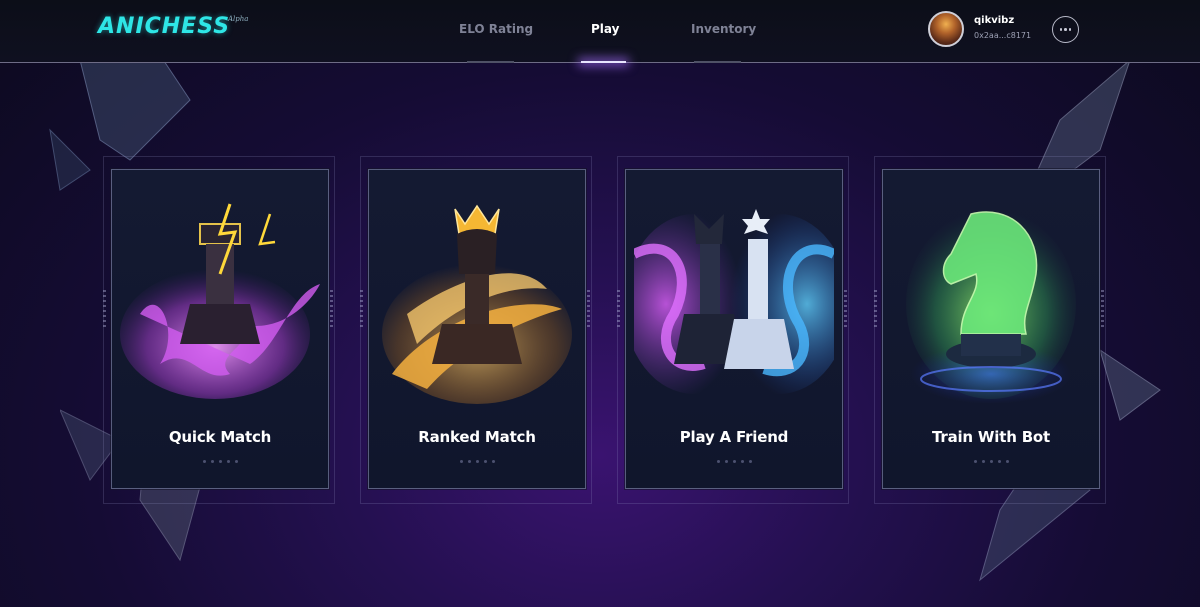 The height and width of the screenshot is (607, 1200). What do you see at coordinates (734, 437) in the screenshot?
I see `card-title-play-a-friend: Play A Friend` at bounding box center [734, 437].